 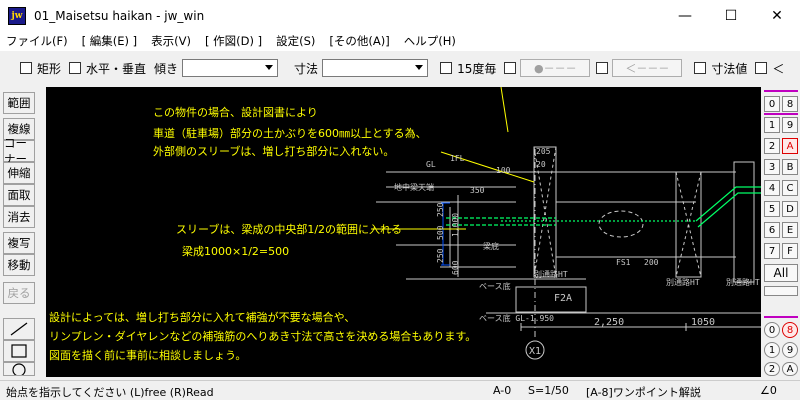 What do you see at coordinates (790, 104) in the screenshot?
I see `layer-group-8: 8` at bounding box center [790, 104].